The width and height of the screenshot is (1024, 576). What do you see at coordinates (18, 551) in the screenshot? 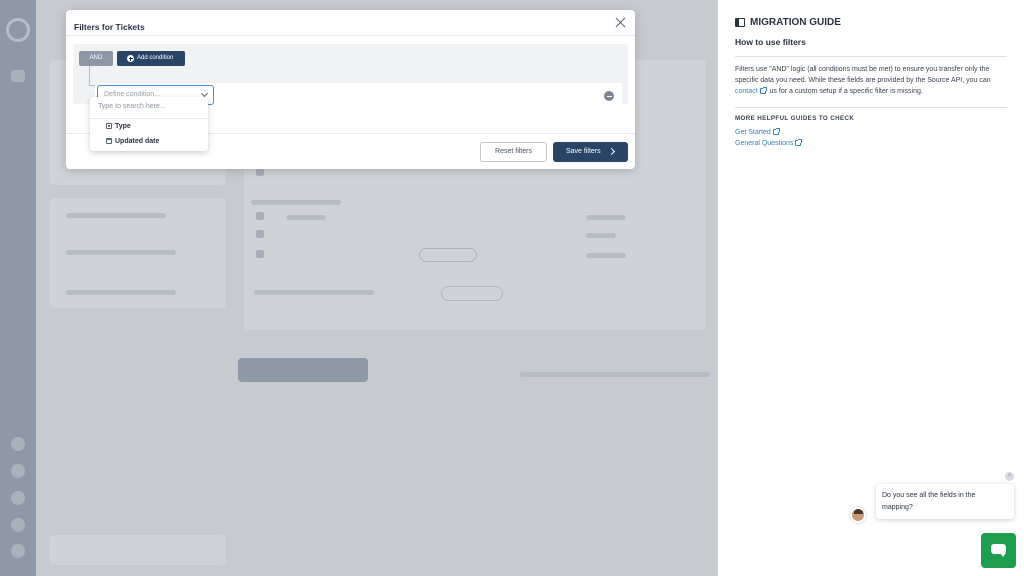
I see `globe-icon` at bounding box center [18, 551].